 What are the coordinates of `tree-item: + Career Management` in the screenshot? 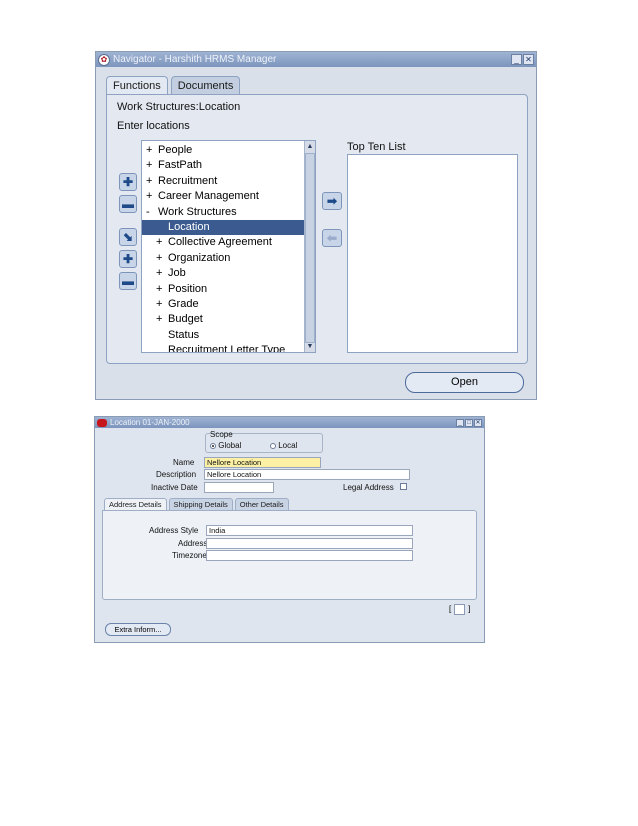 It's located at (223, 196).